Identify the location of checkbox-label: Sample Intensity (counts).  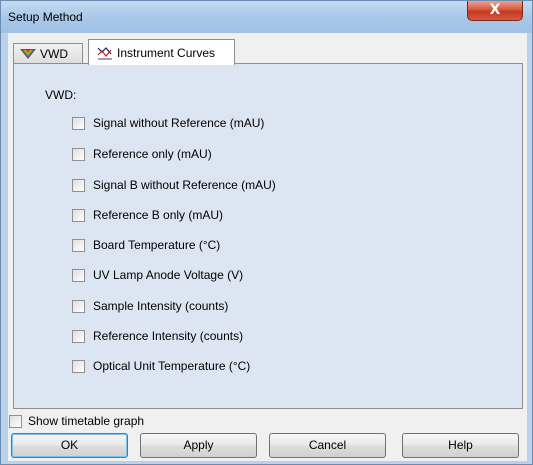
(161, 306).